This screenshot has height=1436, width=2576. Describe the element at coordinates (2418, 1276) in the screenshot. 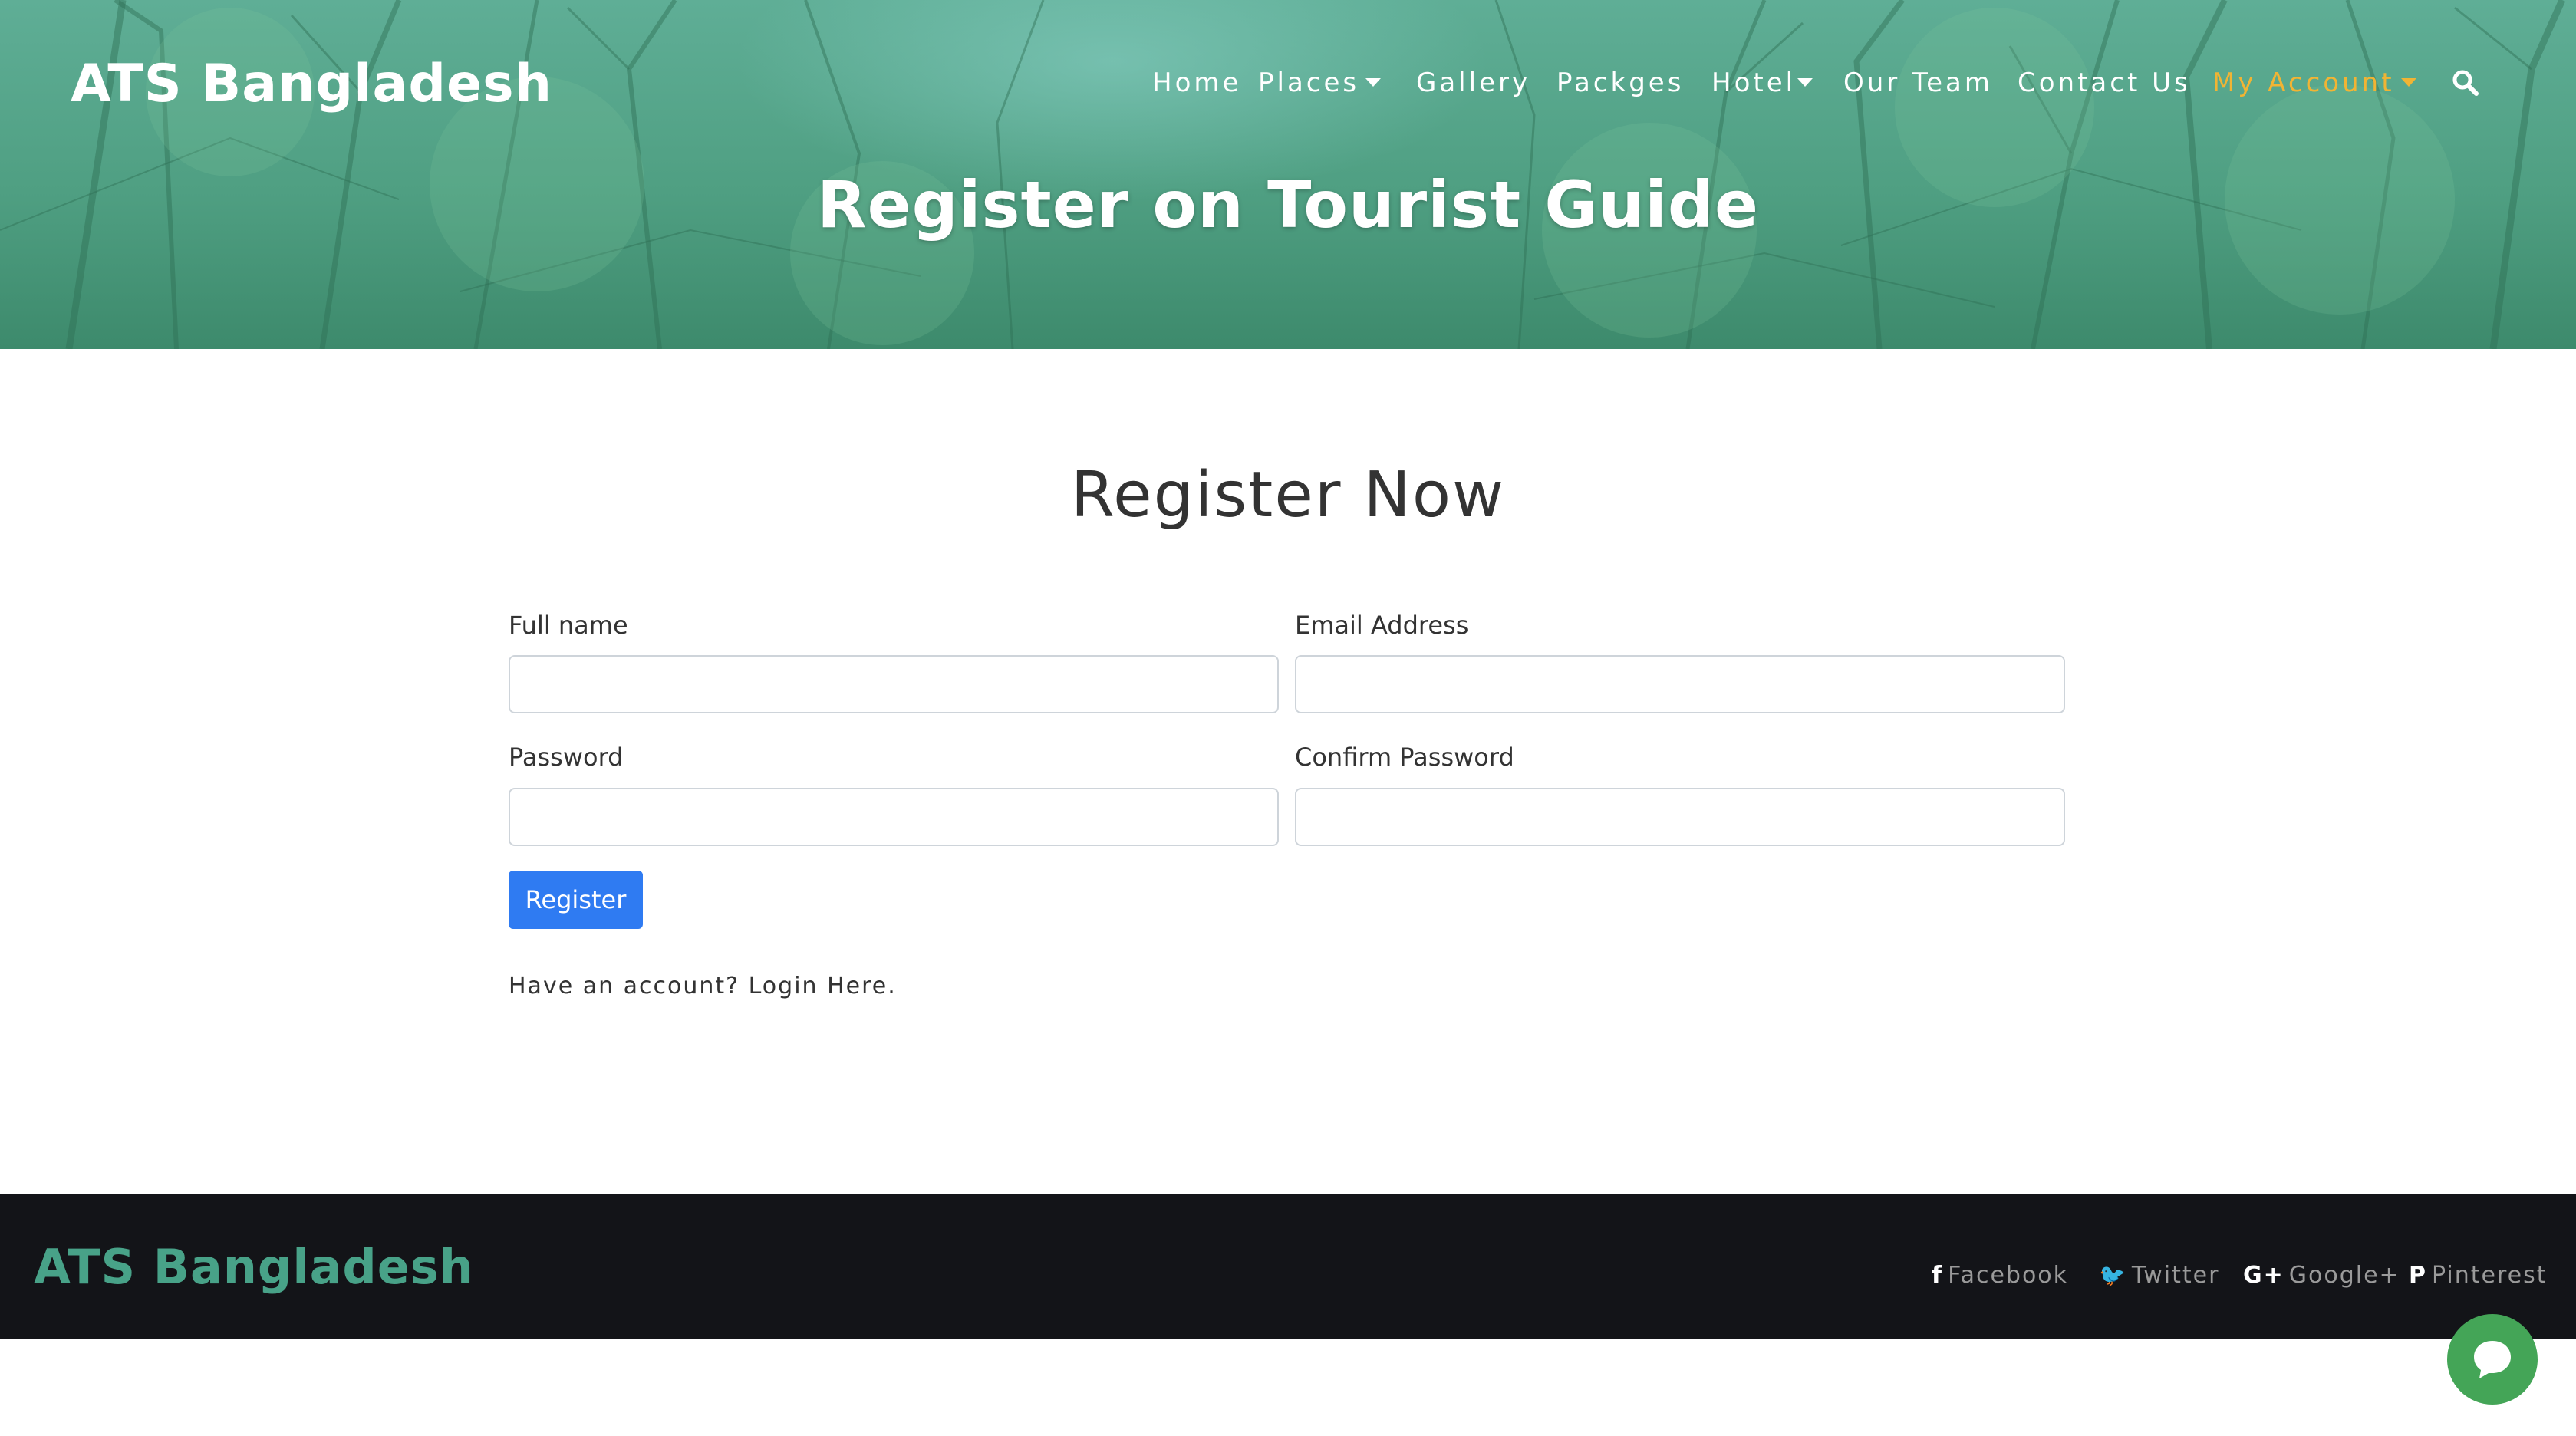

I see `pinterest-icon: P` at that location.